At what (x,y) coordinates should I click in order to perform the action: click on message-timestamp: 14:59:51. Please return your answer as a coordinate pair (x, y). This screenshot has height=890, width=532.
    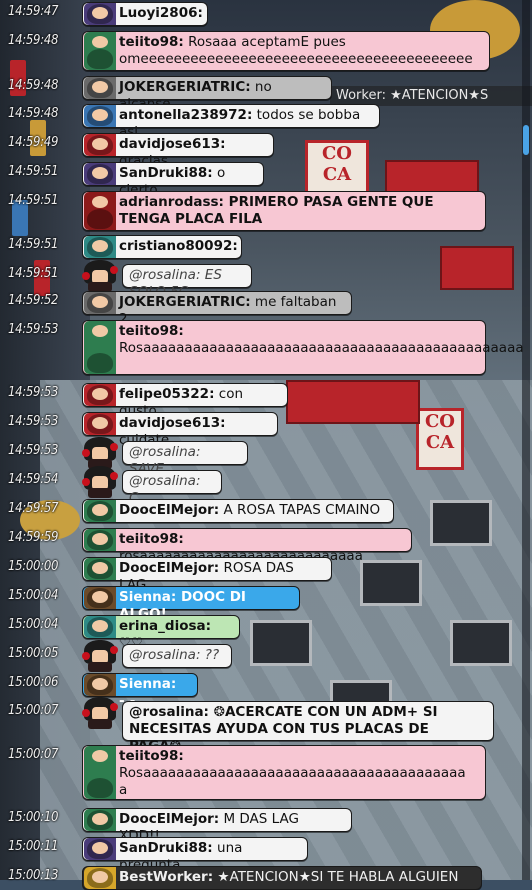
    Looking at the image, I should click on (33, 244).